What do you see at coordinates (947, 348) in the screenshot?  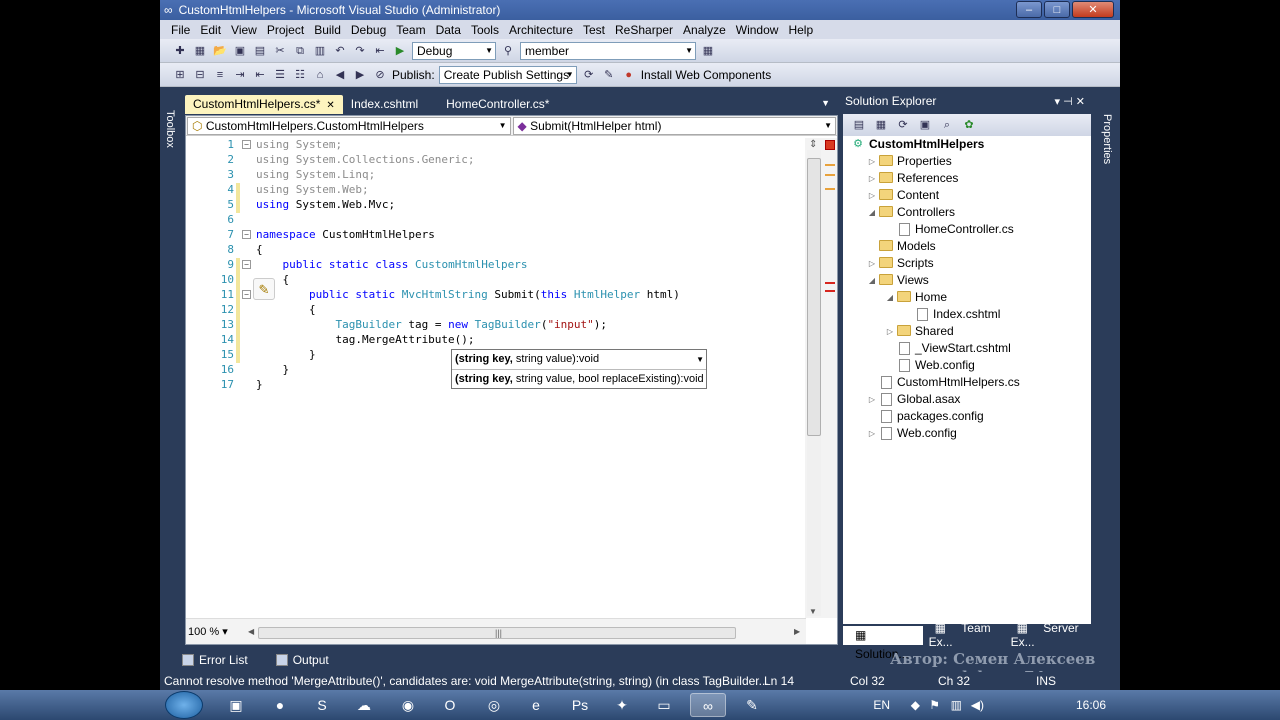 I see `tree-node: _ViewStart.cshtml` at bounding box center [947, 348].